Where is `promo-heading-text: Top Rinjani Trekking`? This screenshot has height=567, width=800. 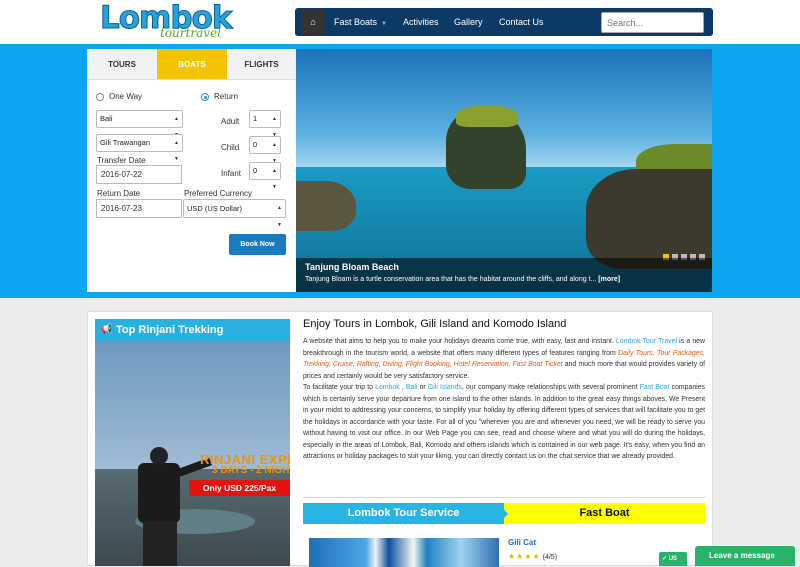 promo-heading-text: Top Rinjani Trekking is located at coordinates (170, 330).